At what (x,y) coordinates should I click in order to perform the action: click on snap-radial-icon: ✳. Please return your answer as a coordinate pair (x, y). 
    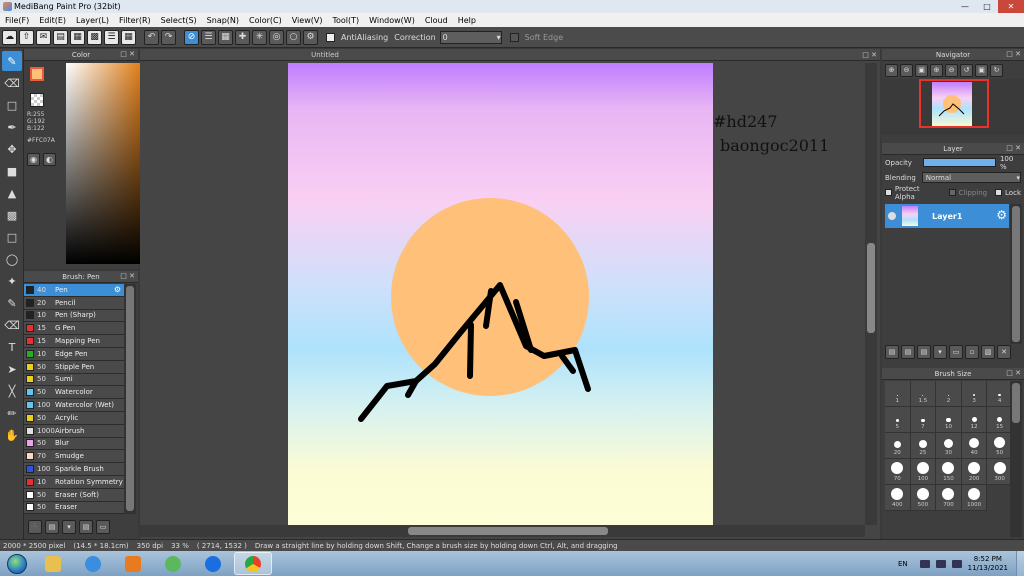
    Looking at the image, I should click on (259, 37).